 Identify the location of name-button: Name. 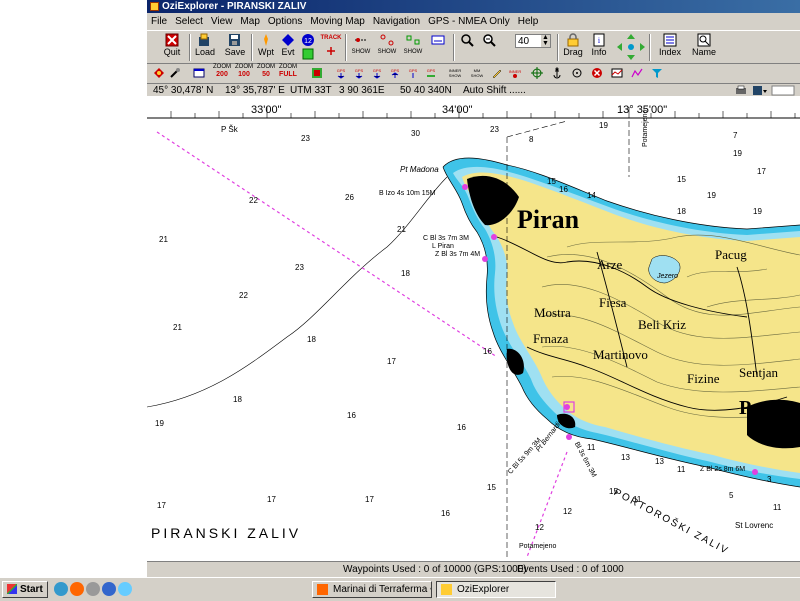
(704, 47).